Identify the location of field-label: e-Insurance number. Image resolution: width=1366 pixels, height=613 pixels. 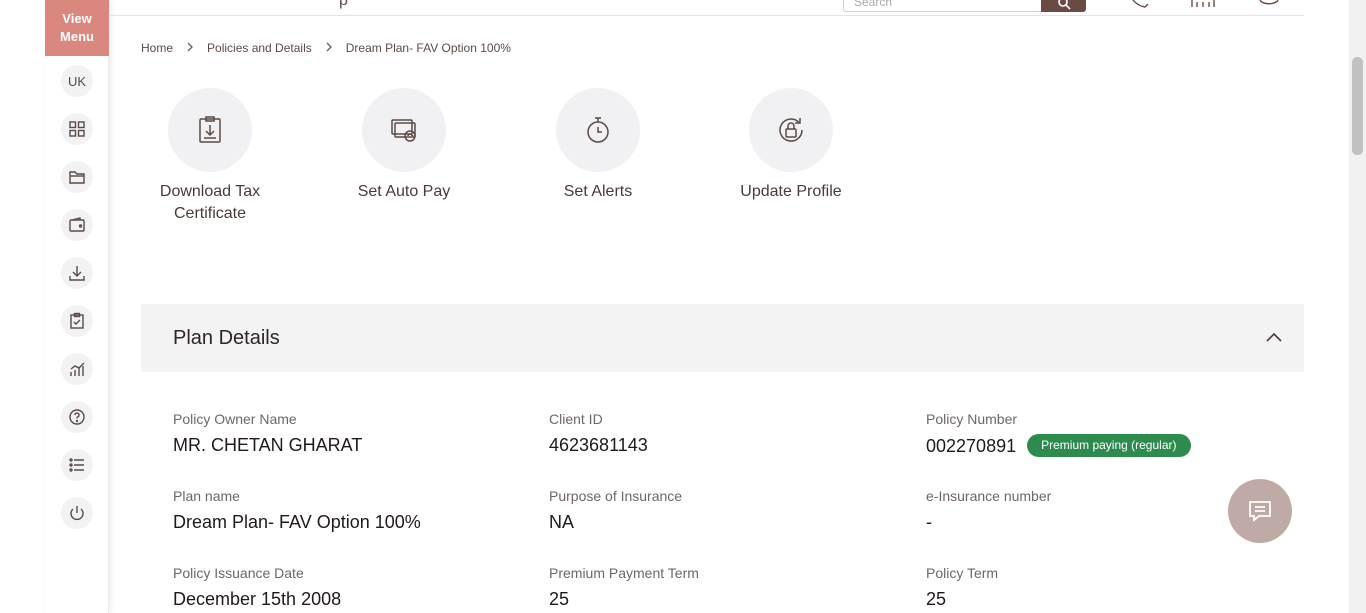
(989, 496).